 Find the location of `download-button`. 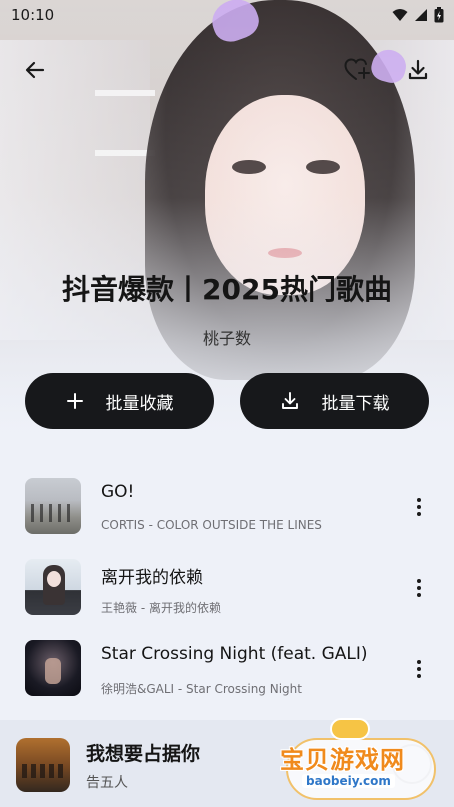

download-button is located at coordinates (418, 70).